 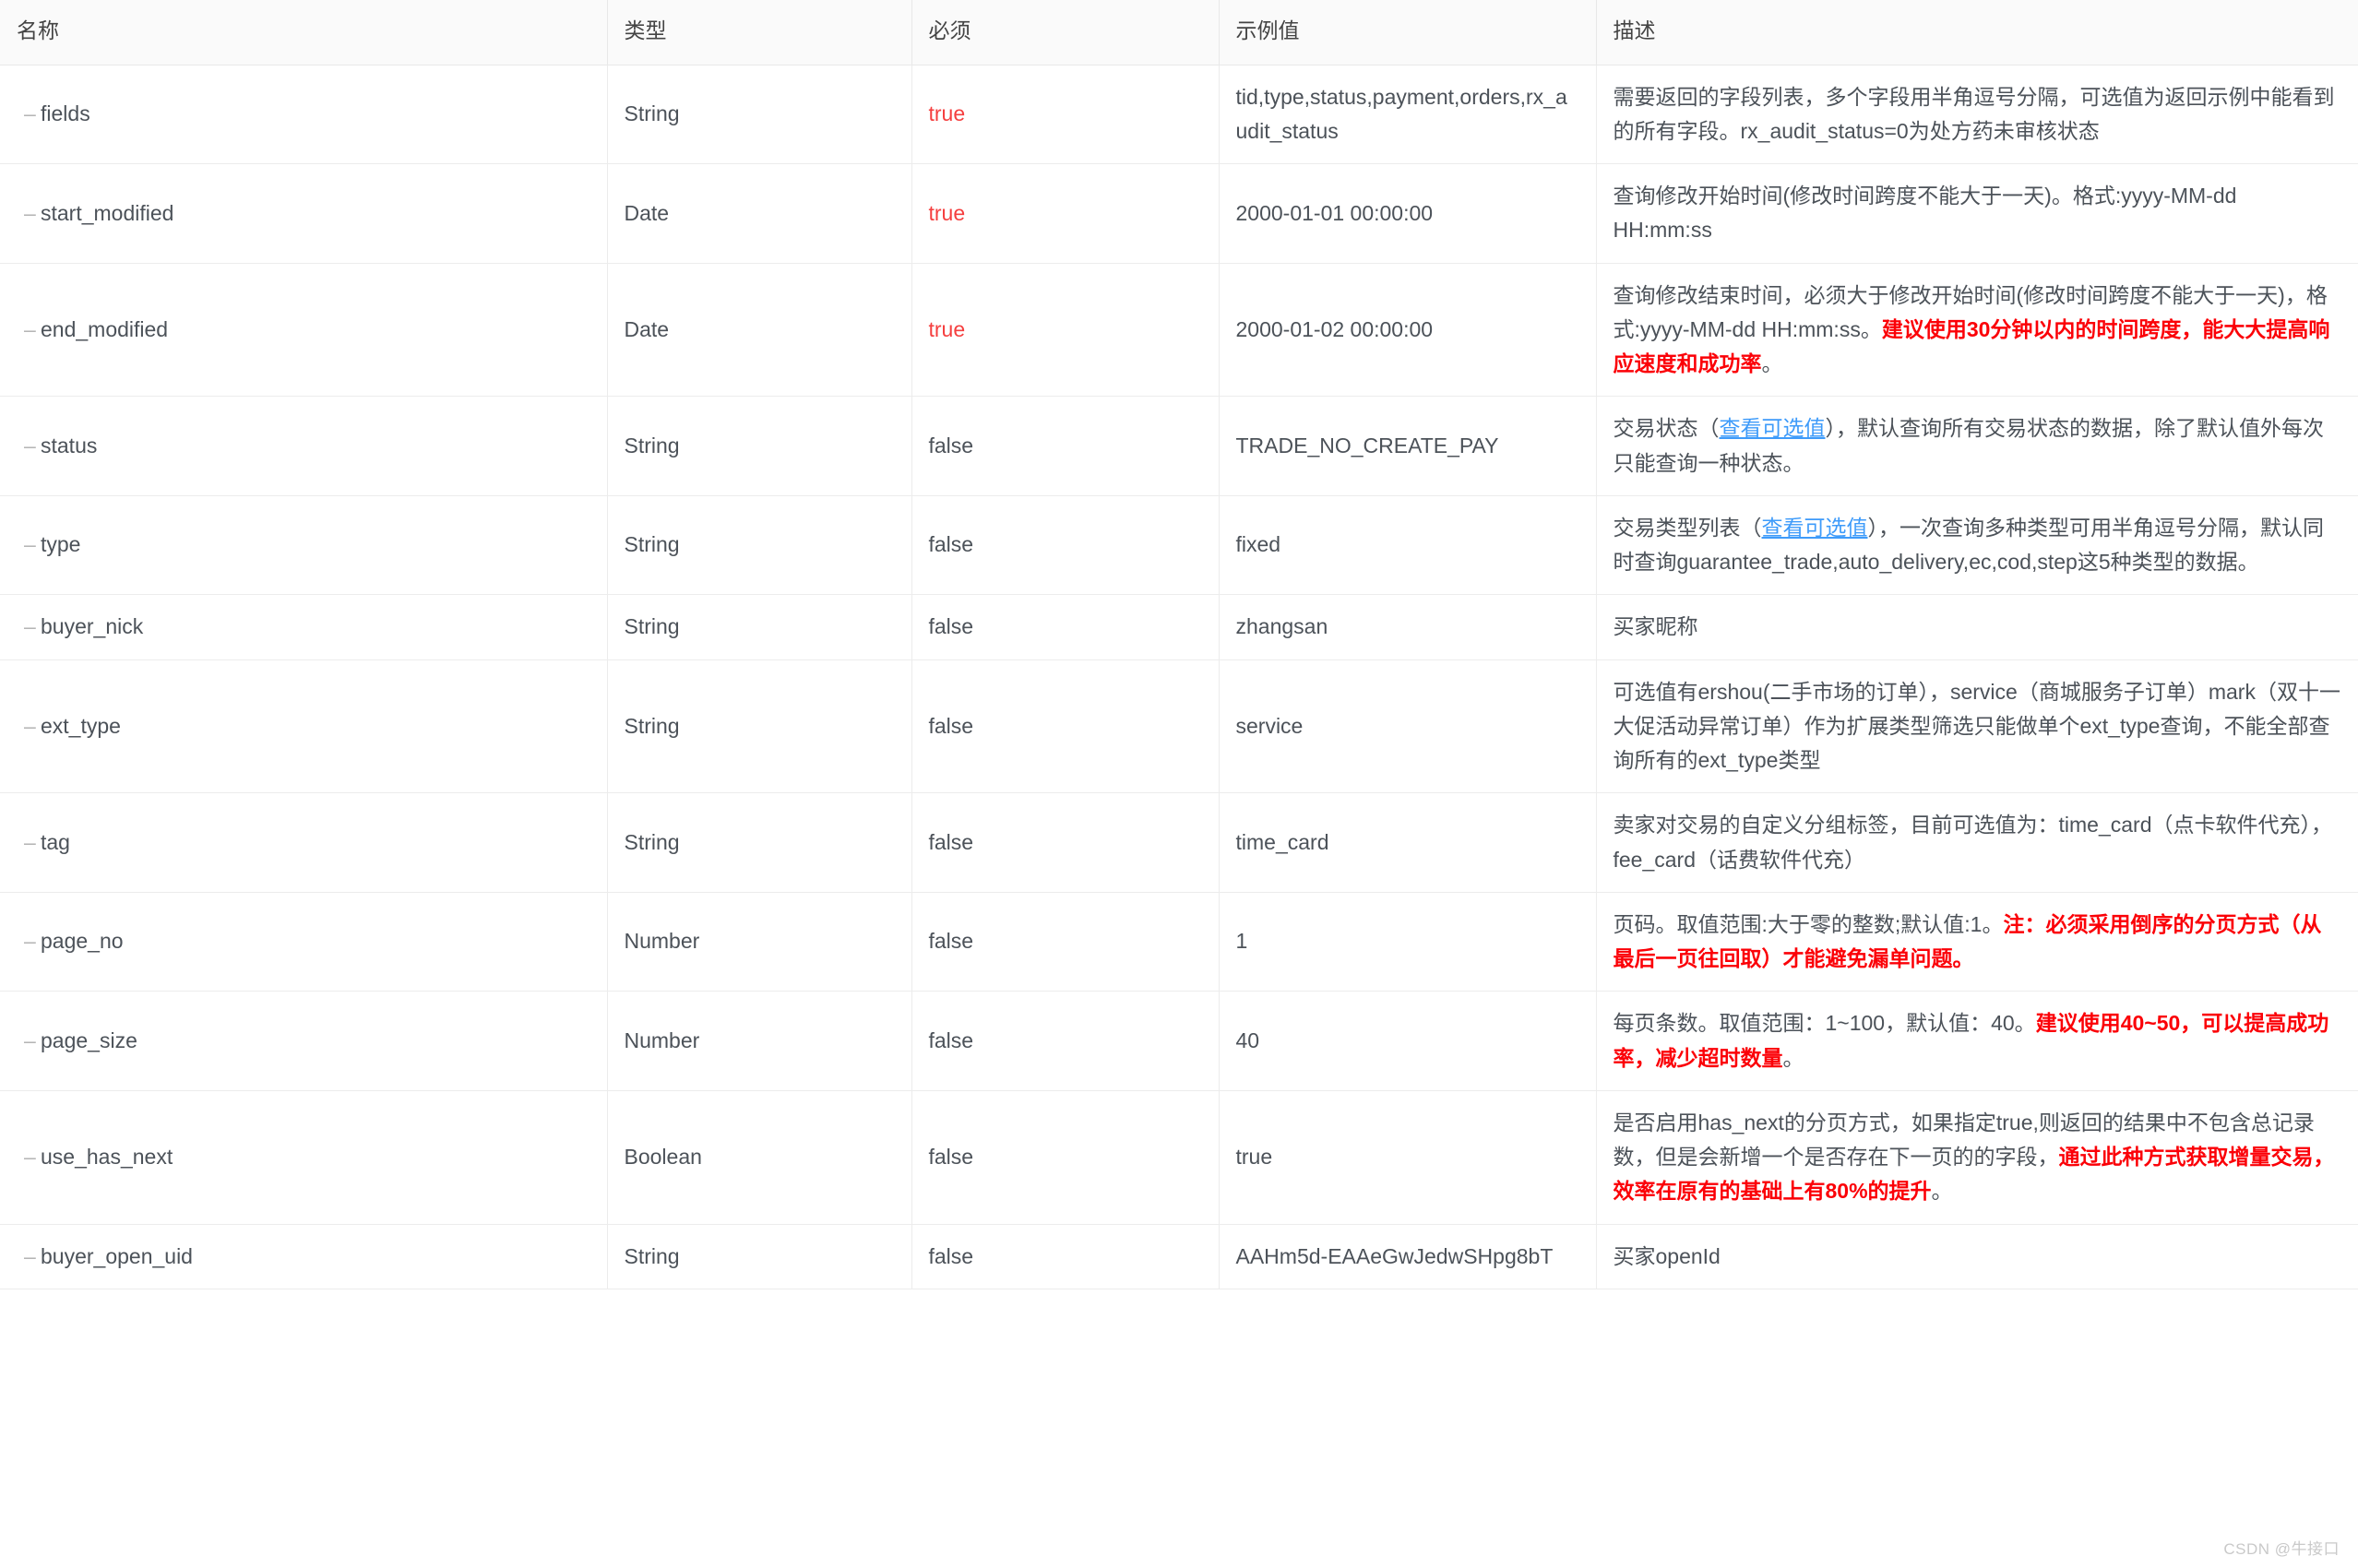 I want to click on table-header: 名称 类型 必须 示例值 描述, so click(x=1179, y=32).